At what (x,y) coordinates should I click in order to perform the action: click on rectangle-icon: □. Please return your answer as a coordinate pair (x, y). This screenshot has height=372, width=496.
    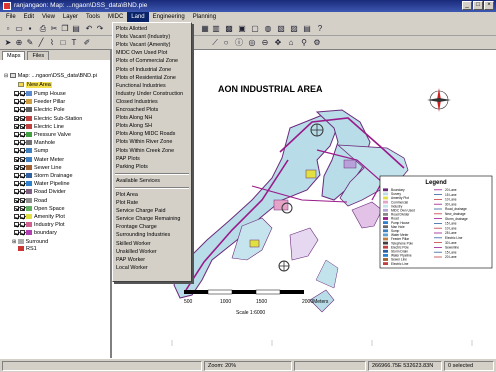
    Looking at the image, I should click on (63, 43).